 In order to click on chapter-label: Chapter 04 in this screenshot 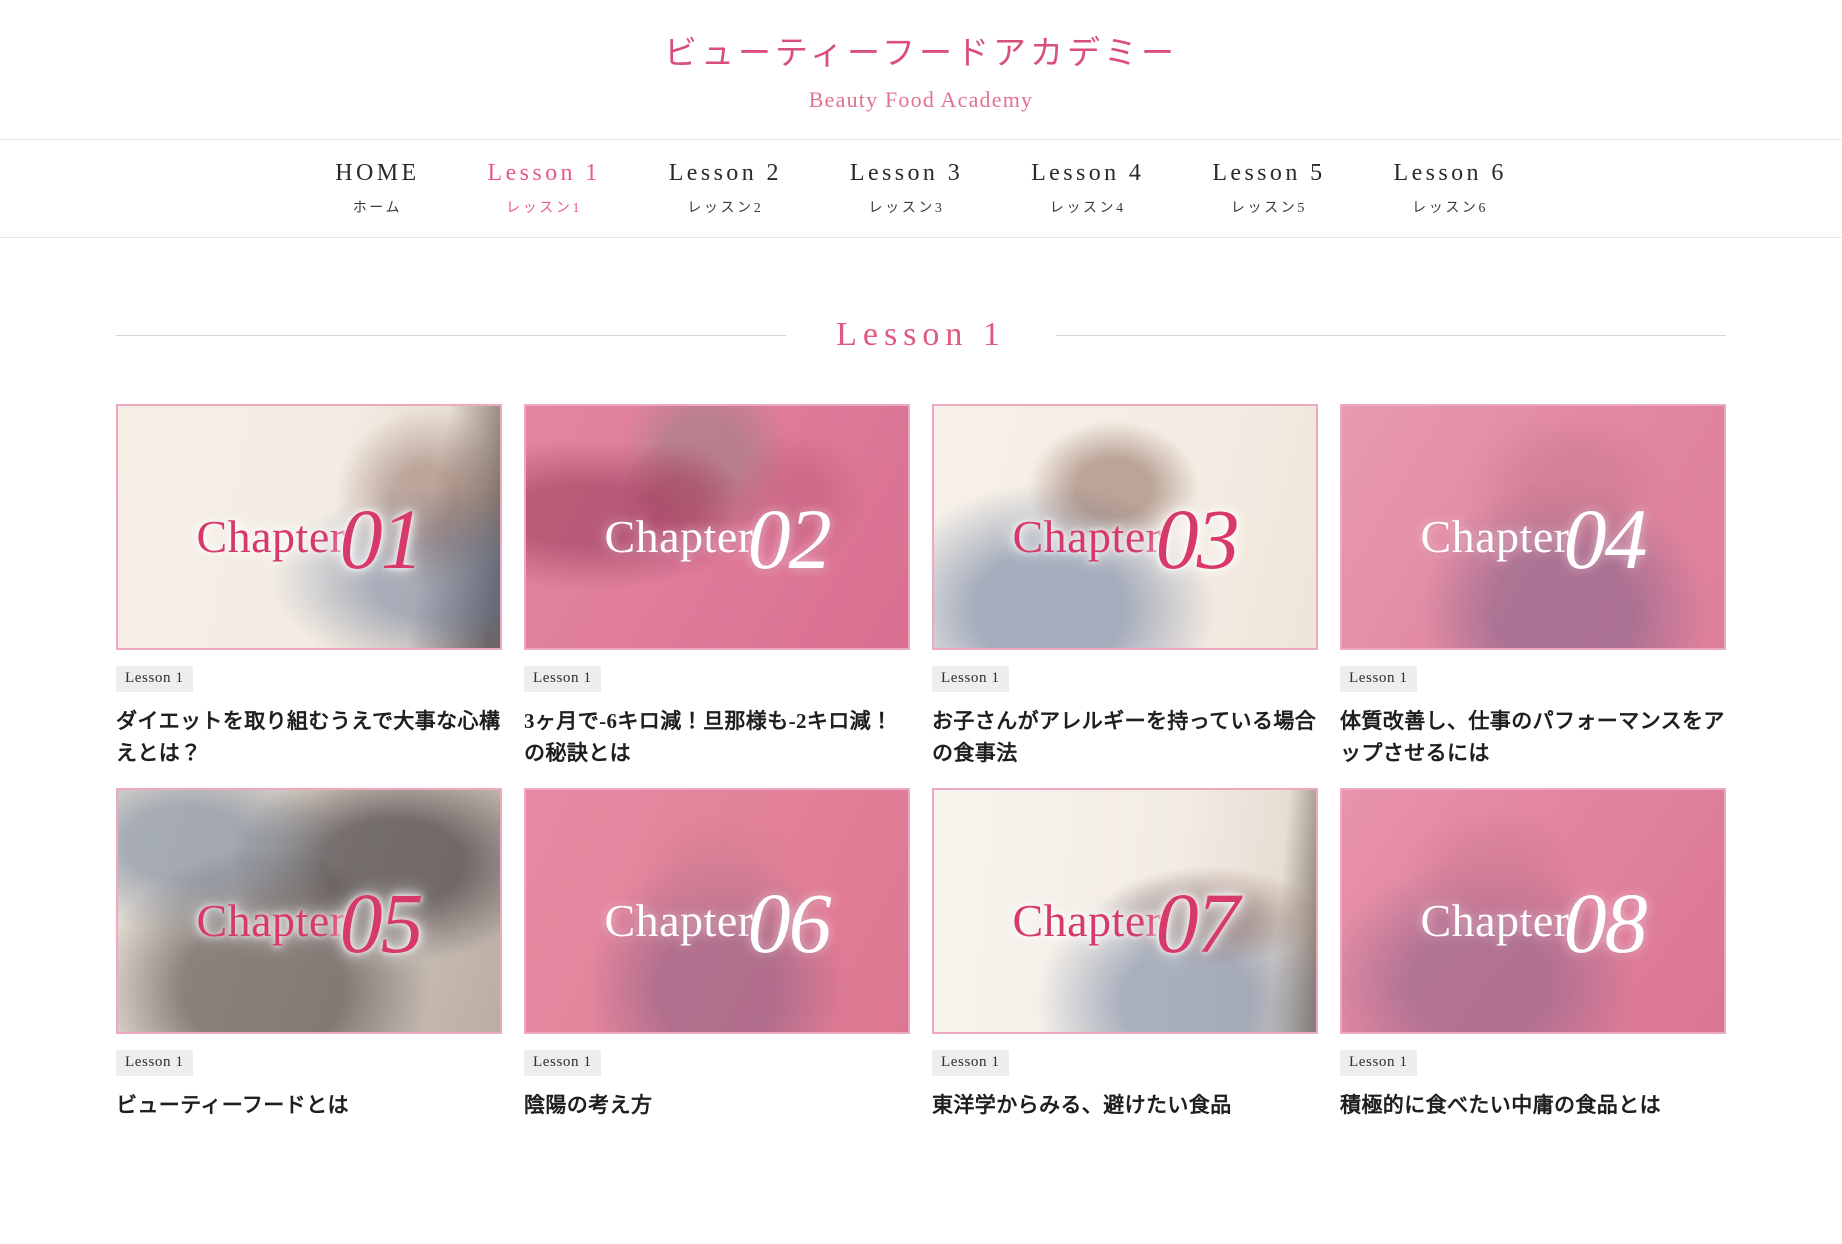, I will do `click(1533, 530)`.